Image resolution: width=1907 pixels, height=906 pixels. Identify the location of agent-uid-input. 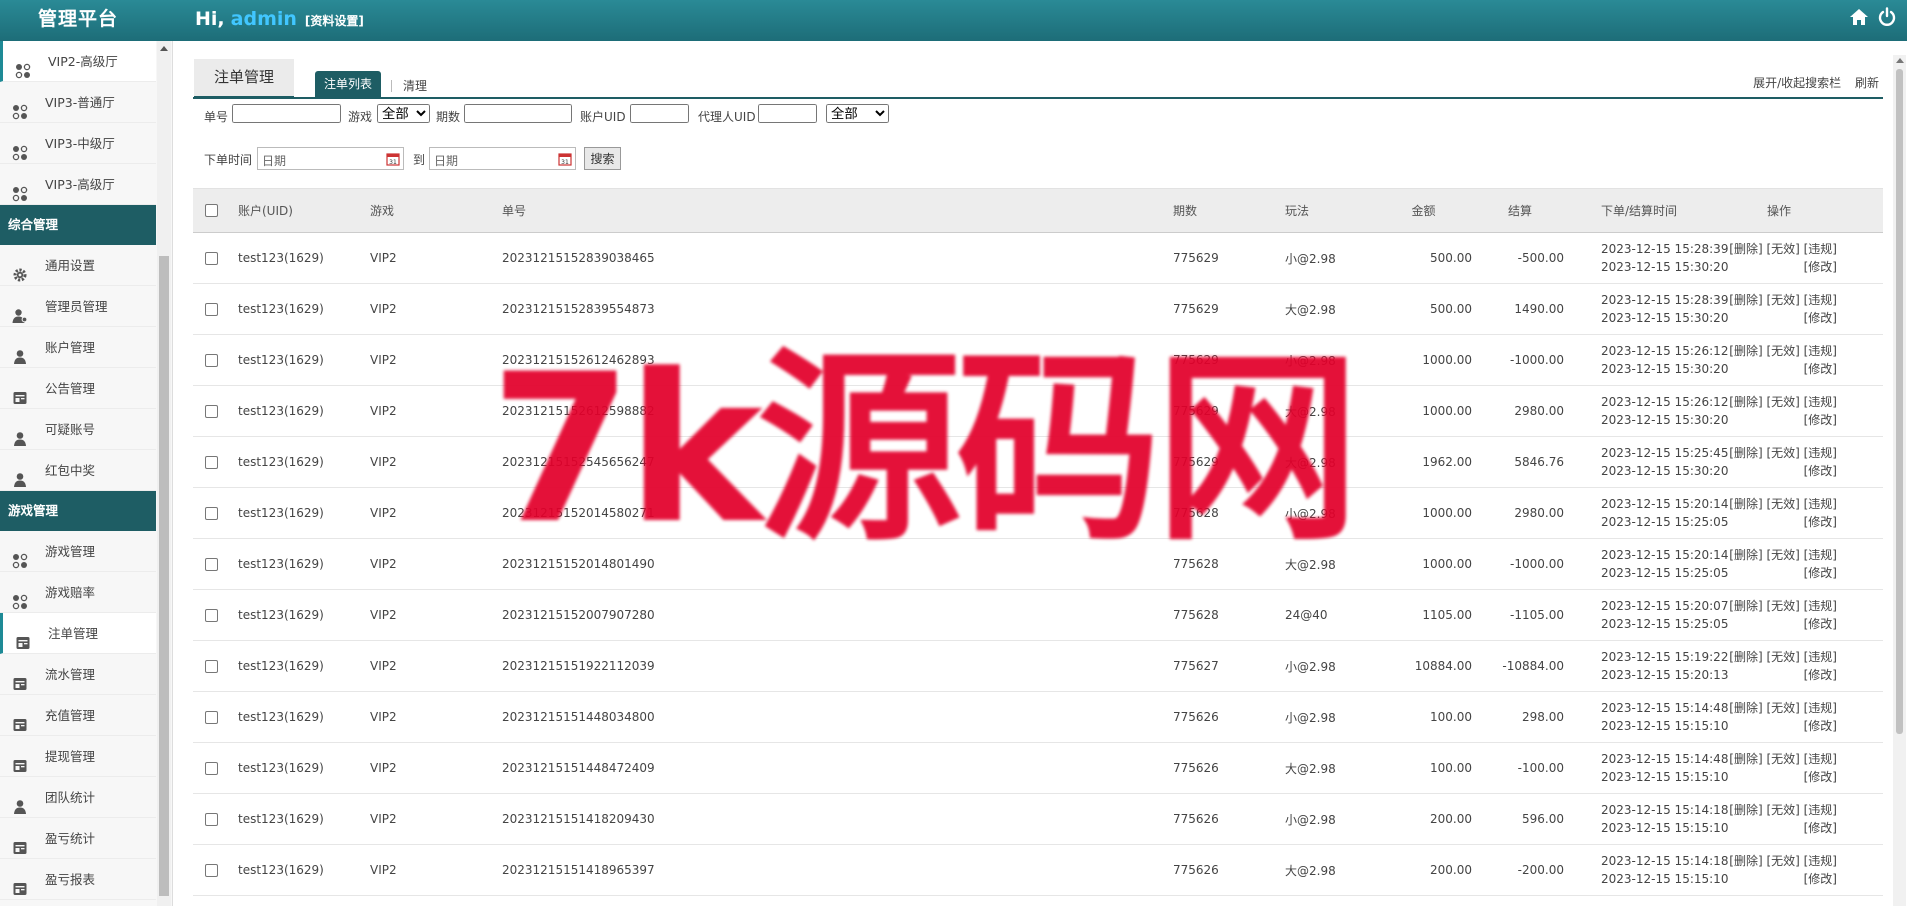
(787, 113).